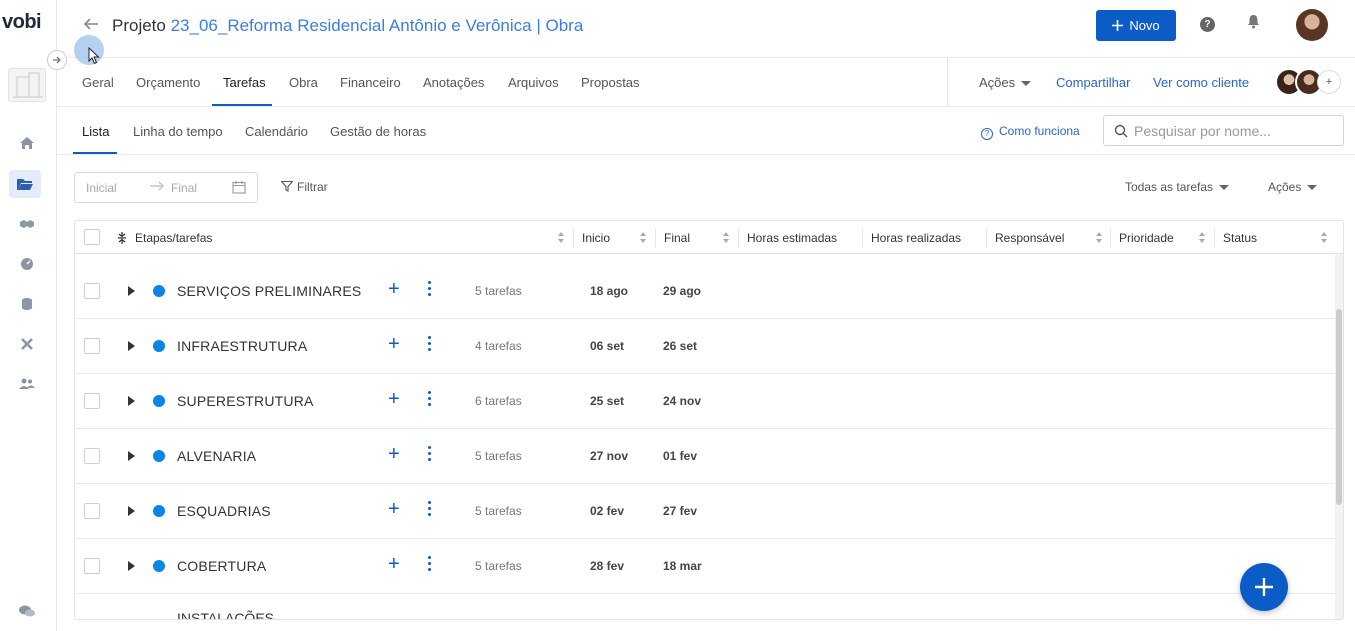 The image size is (1355, 631). What do you see at coordinates (655, 238) in the screenshot?
I see `column-divider` at bounding box center [655, 238].